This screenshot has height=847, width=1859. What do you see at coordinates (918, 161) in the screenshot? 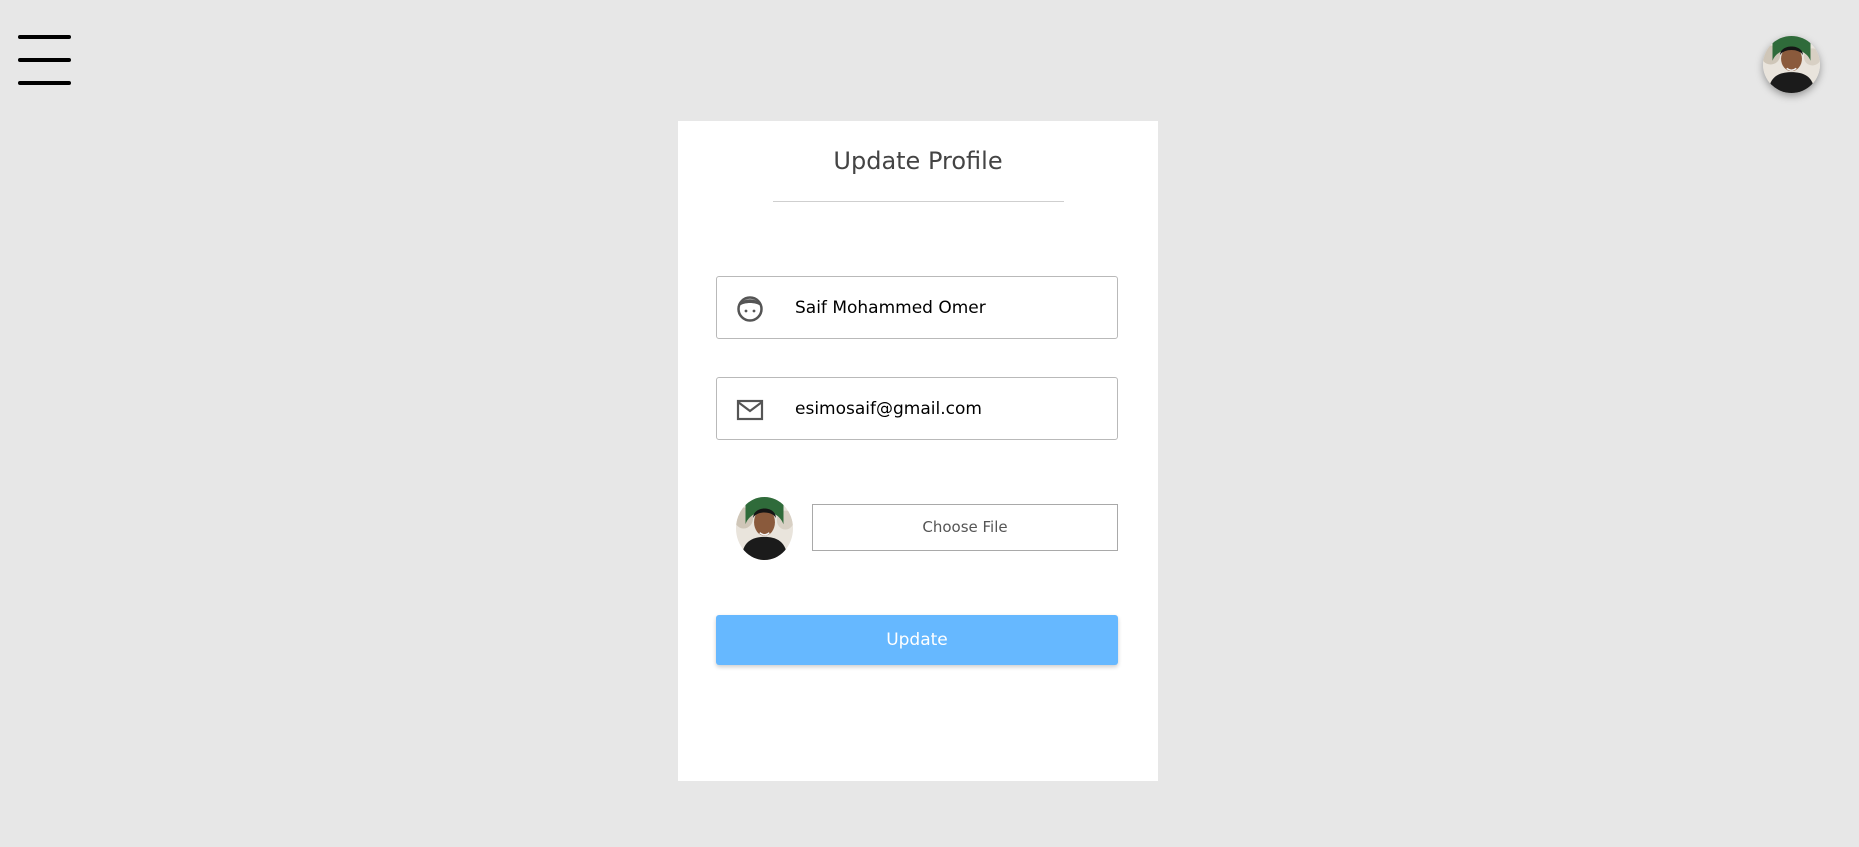
I see `page-title: Update Profile` at bounding box center [918, 161].